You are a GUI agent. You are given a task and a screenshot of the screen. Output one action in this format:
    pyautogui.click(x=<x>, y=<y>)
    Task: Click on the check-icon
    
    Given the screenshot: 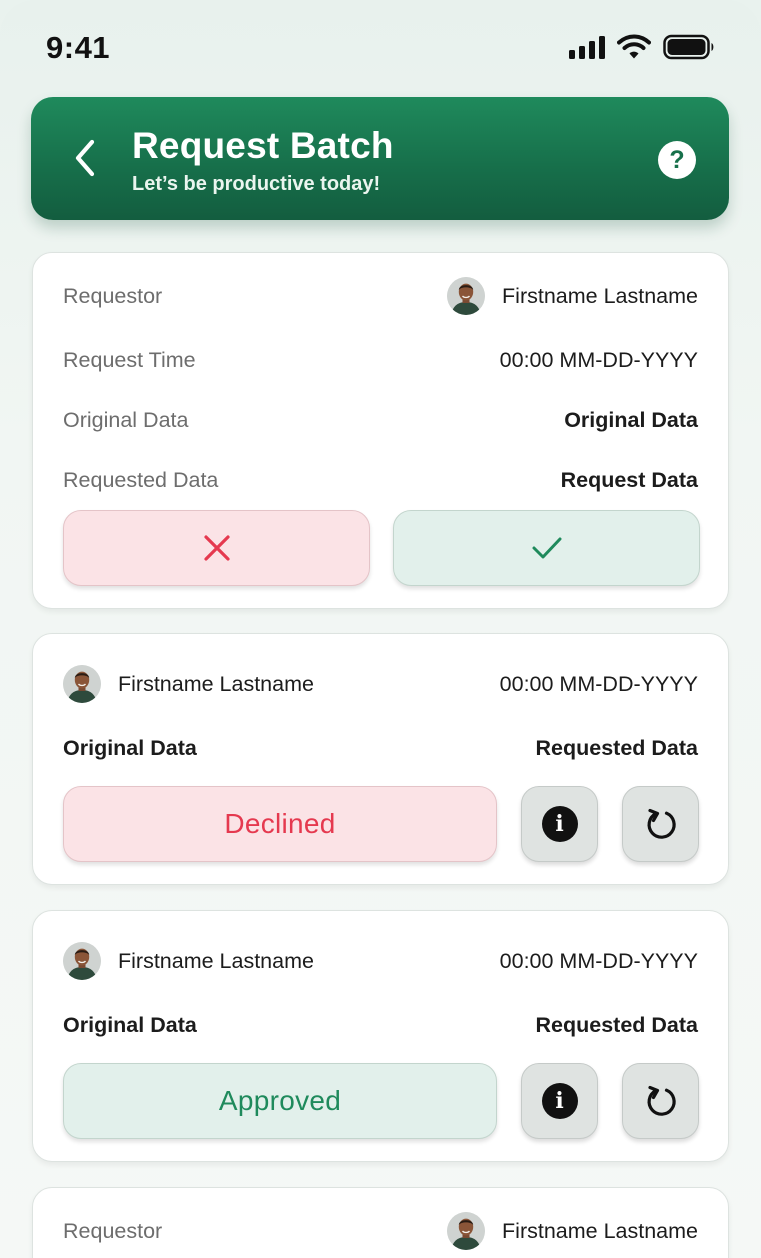 What is the action you would take?
    pyautogui.click(x=546, y=548)
    